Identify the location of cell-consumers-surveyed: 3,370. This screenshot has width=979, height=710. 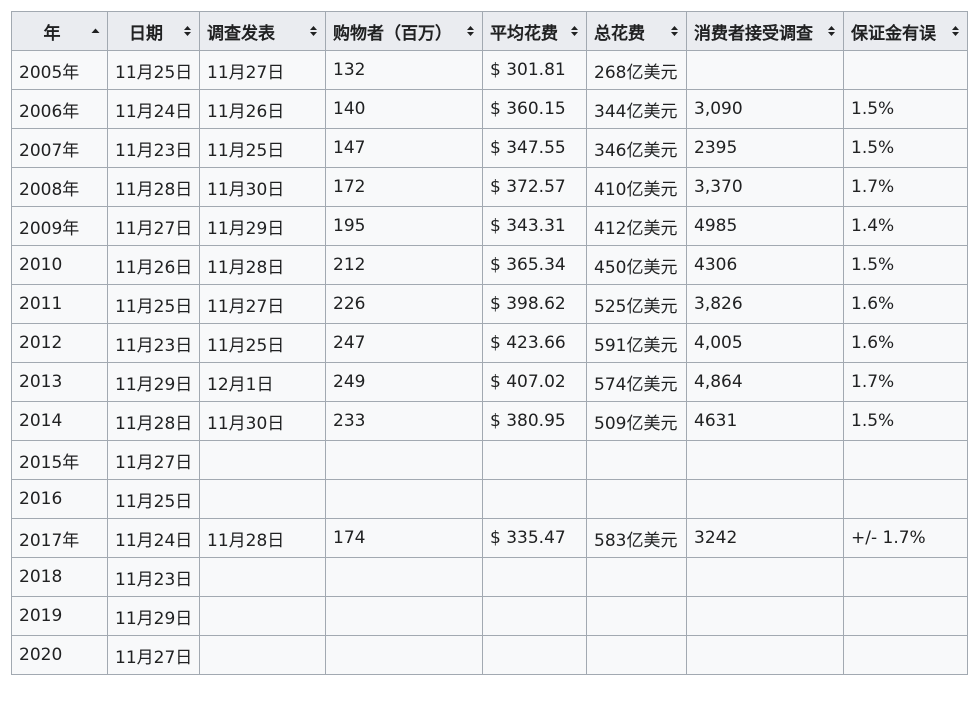
(765, 187).